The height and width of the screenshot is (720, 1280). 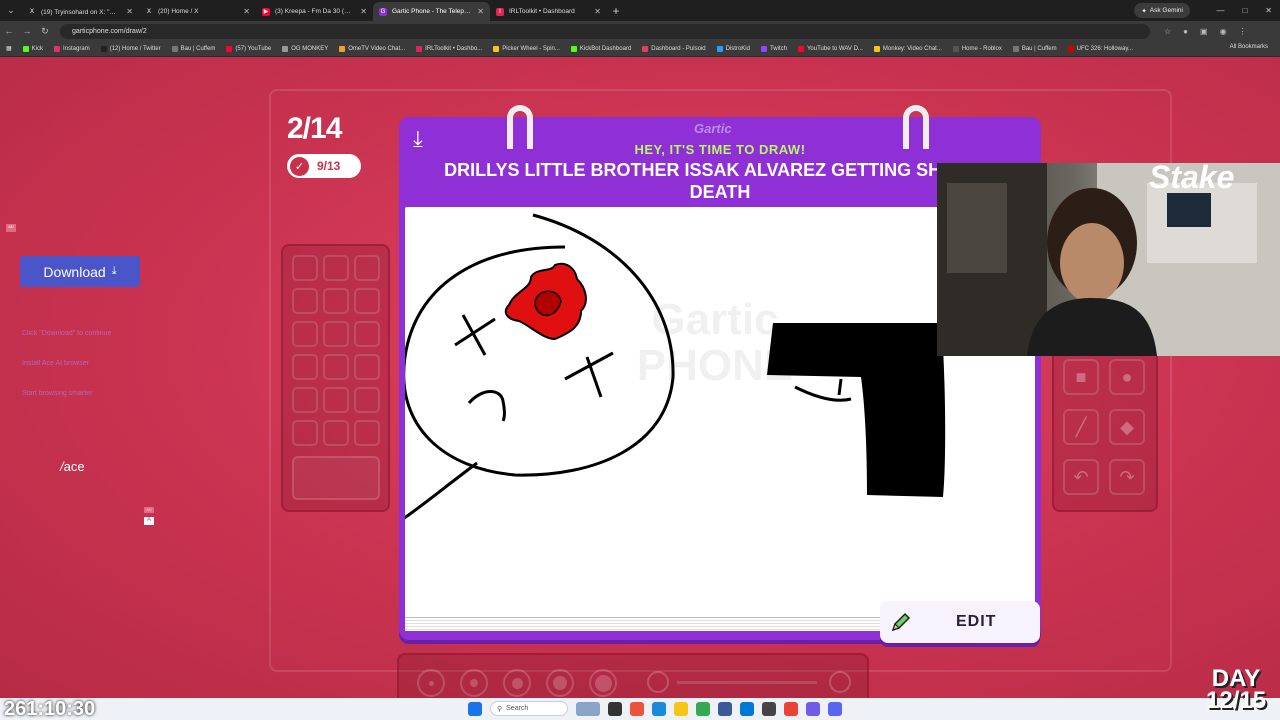 What do you see at coordinates (305, 48) in the screenshot?
I see `bookmark-item: OG MONKEY` at bounding box center [305, 48].